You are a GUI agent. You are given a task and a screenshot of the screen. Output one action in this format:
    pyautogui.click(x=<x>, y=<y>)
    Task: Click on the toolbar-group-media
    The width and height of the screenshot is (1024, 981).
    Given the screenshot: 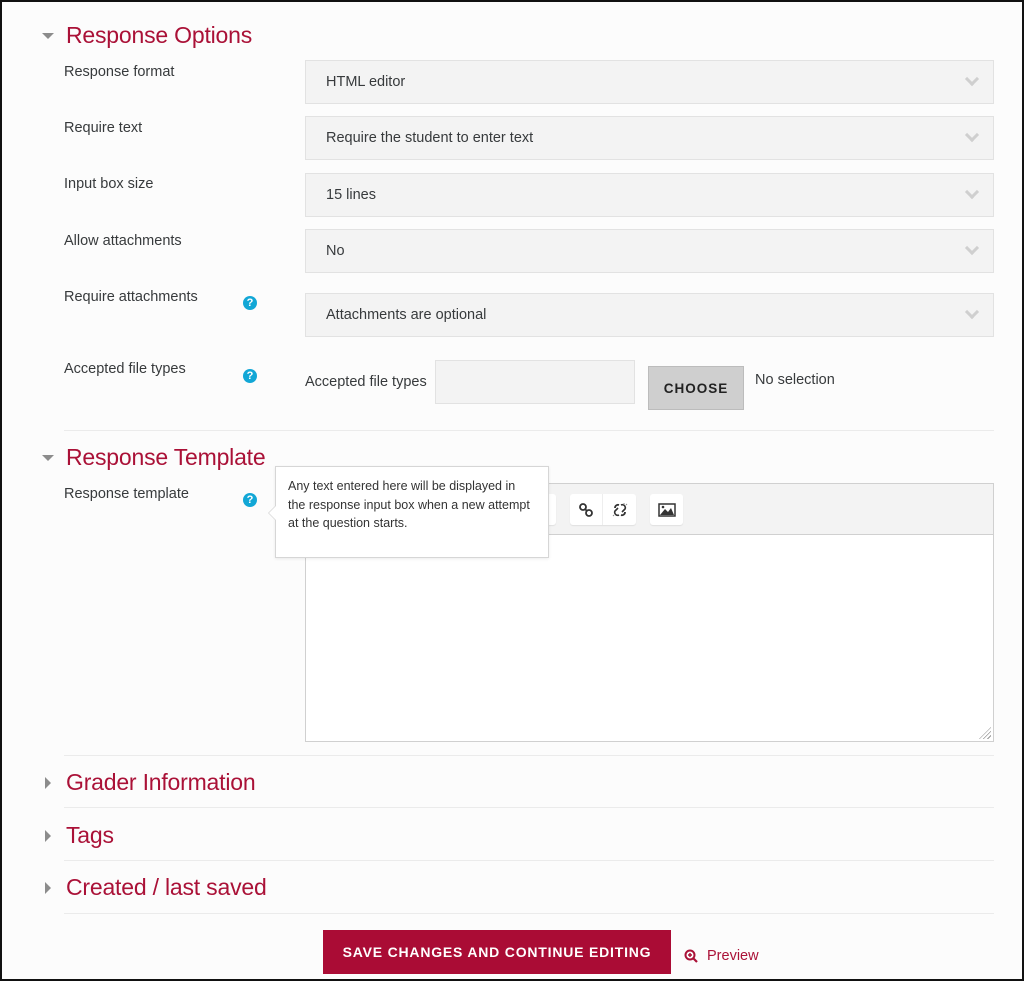 What is the action you would take?
    pyautogui.click(x=666, y=509)
    